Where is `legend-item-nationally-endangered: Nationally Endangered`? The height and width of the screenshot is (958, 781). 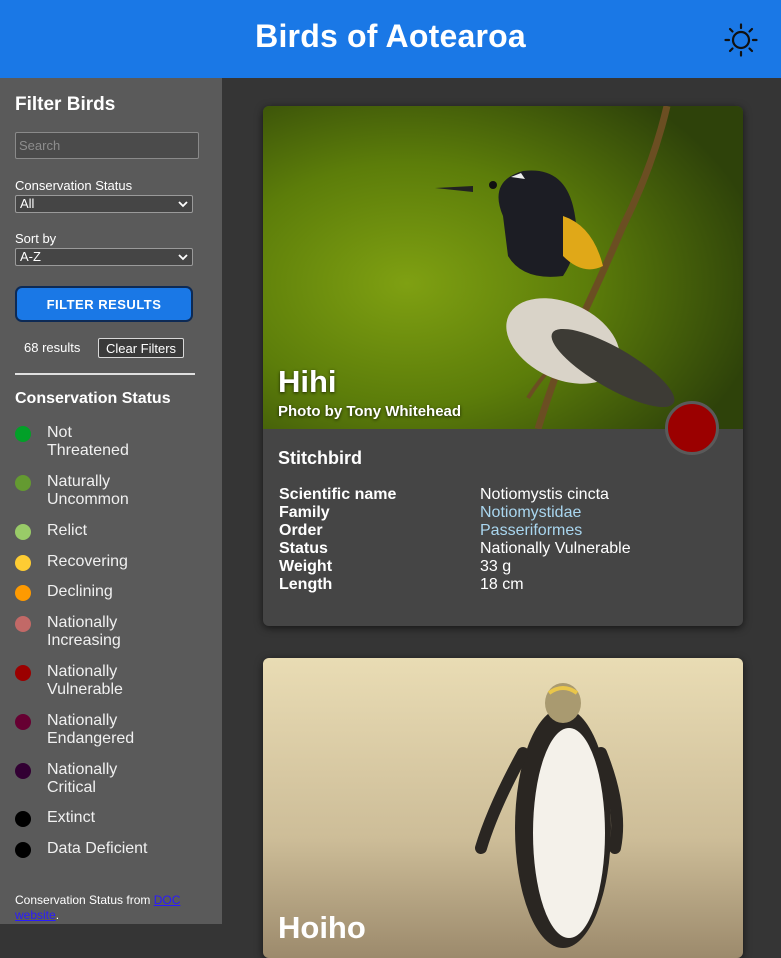
legend-item-nationally-endangered: Nationally Endangered is located at coordinates (115, 732).